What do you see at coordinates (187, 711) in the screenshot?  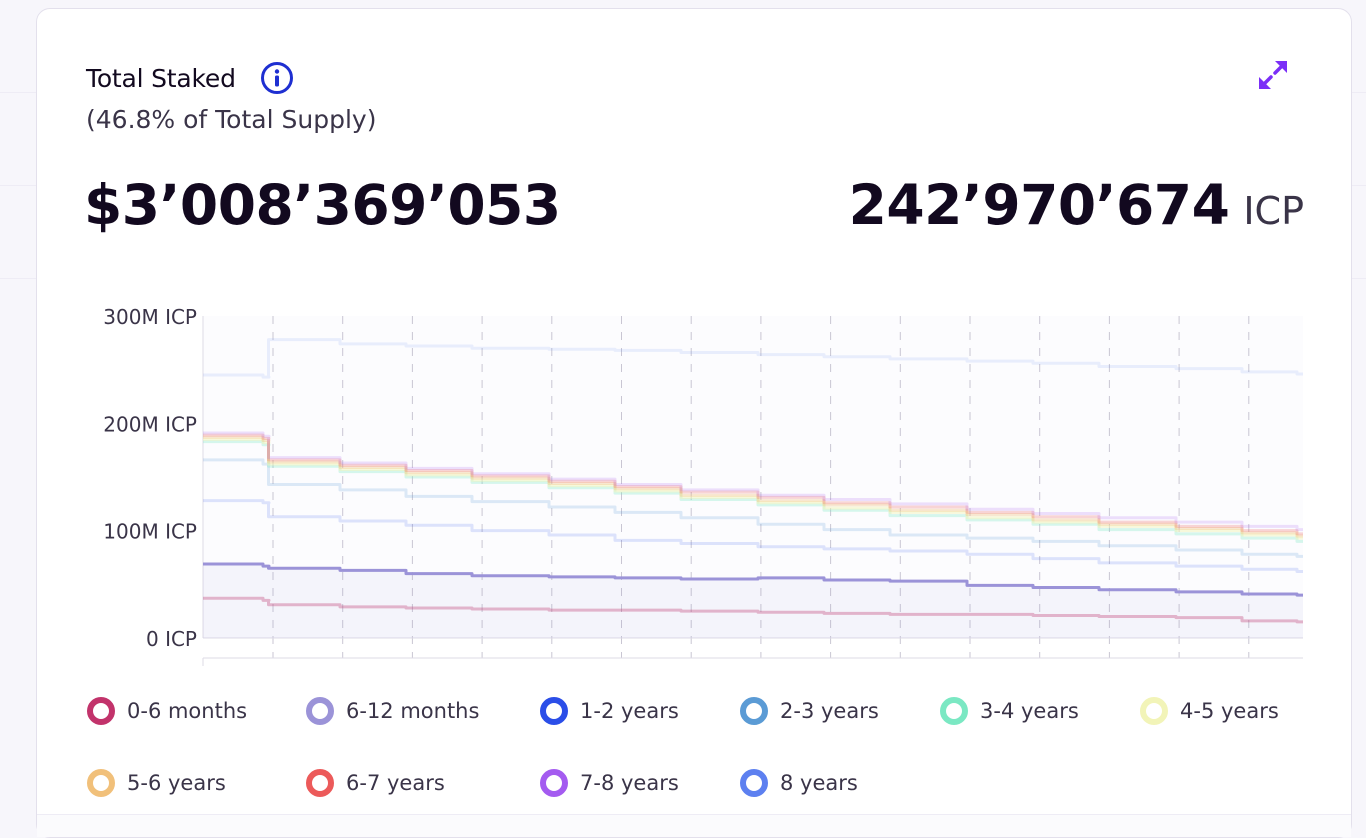 I see `legend-label: 0-6 months` at bounding box center [187, 711].